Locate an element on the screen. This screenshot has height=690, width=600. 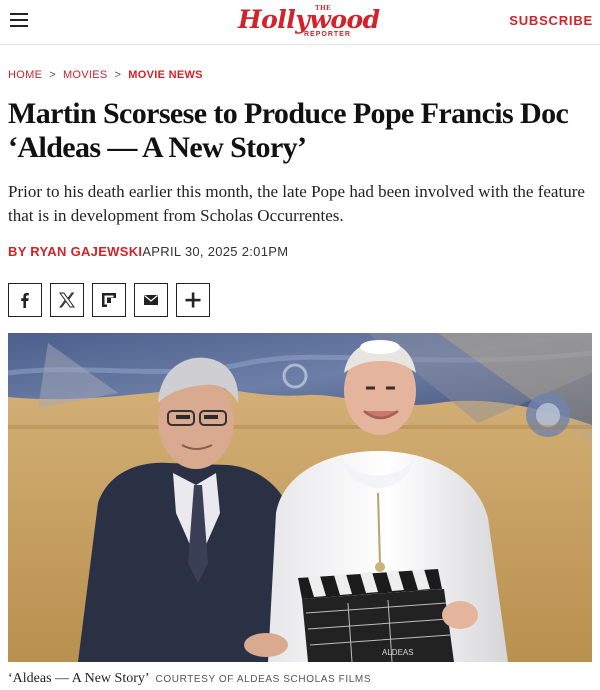
email-icon is located at coordinates (151, 300).